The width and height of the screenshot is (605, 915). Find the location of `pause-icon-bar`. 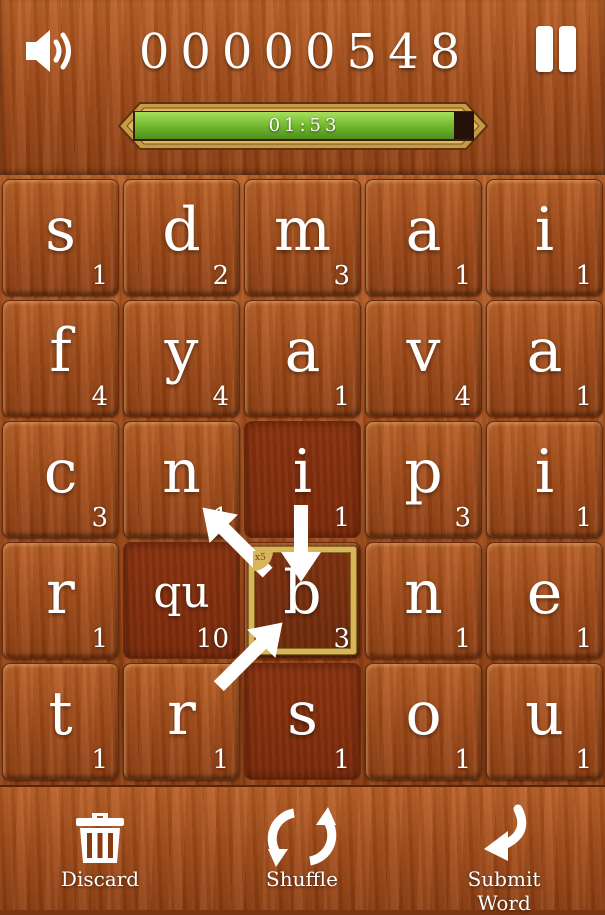

pause-icon-bar is located at coordinates (567, 49).